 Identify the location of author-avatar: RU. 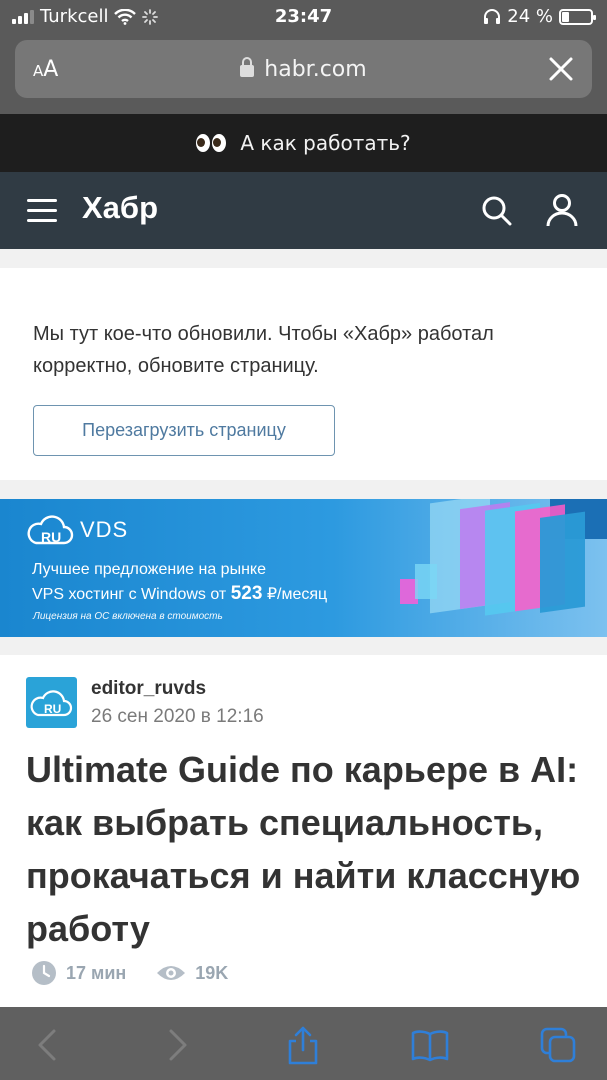
(51, 702).